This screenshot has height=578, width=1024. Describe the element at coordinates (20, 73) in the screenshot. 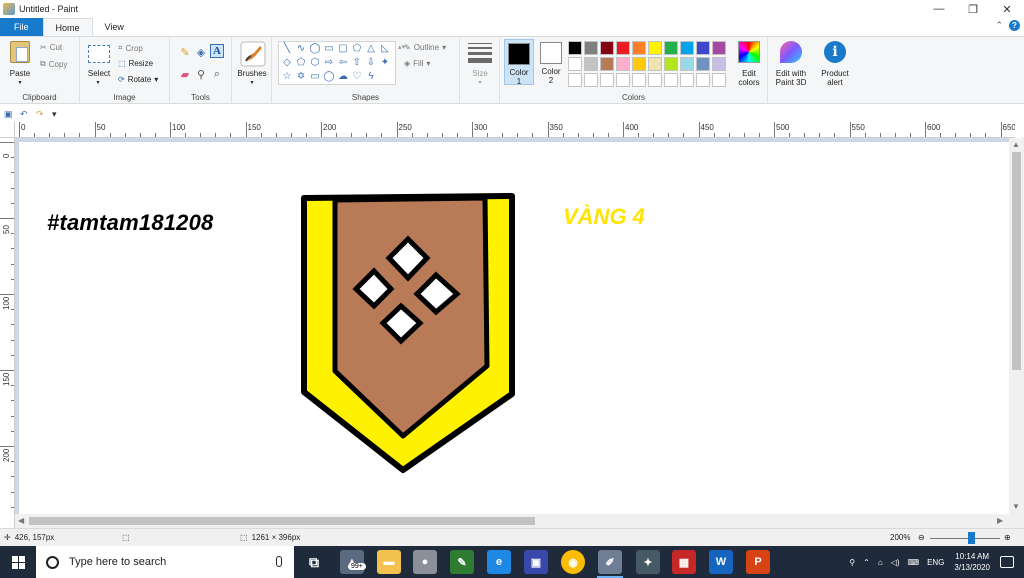

I see `paste-button: Paste` at that location.